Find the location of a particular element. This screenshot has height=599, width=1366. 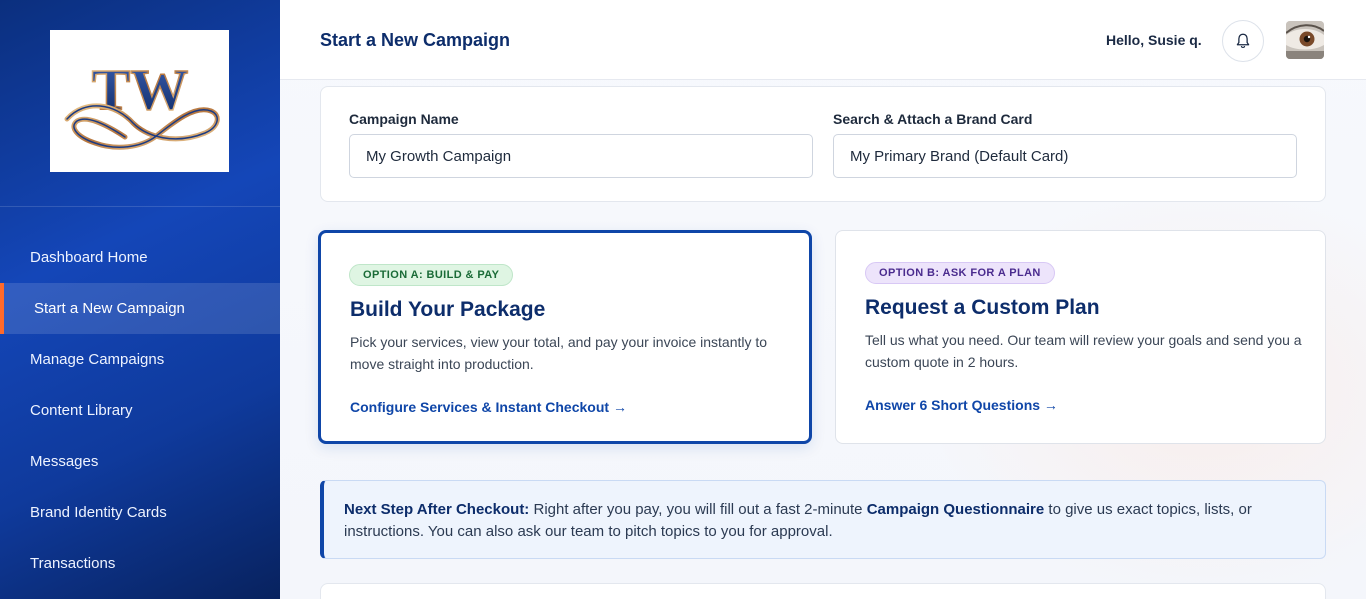

sidebar-item-dashboard-home: Dashboard Home is located at coordinates (140, 257).